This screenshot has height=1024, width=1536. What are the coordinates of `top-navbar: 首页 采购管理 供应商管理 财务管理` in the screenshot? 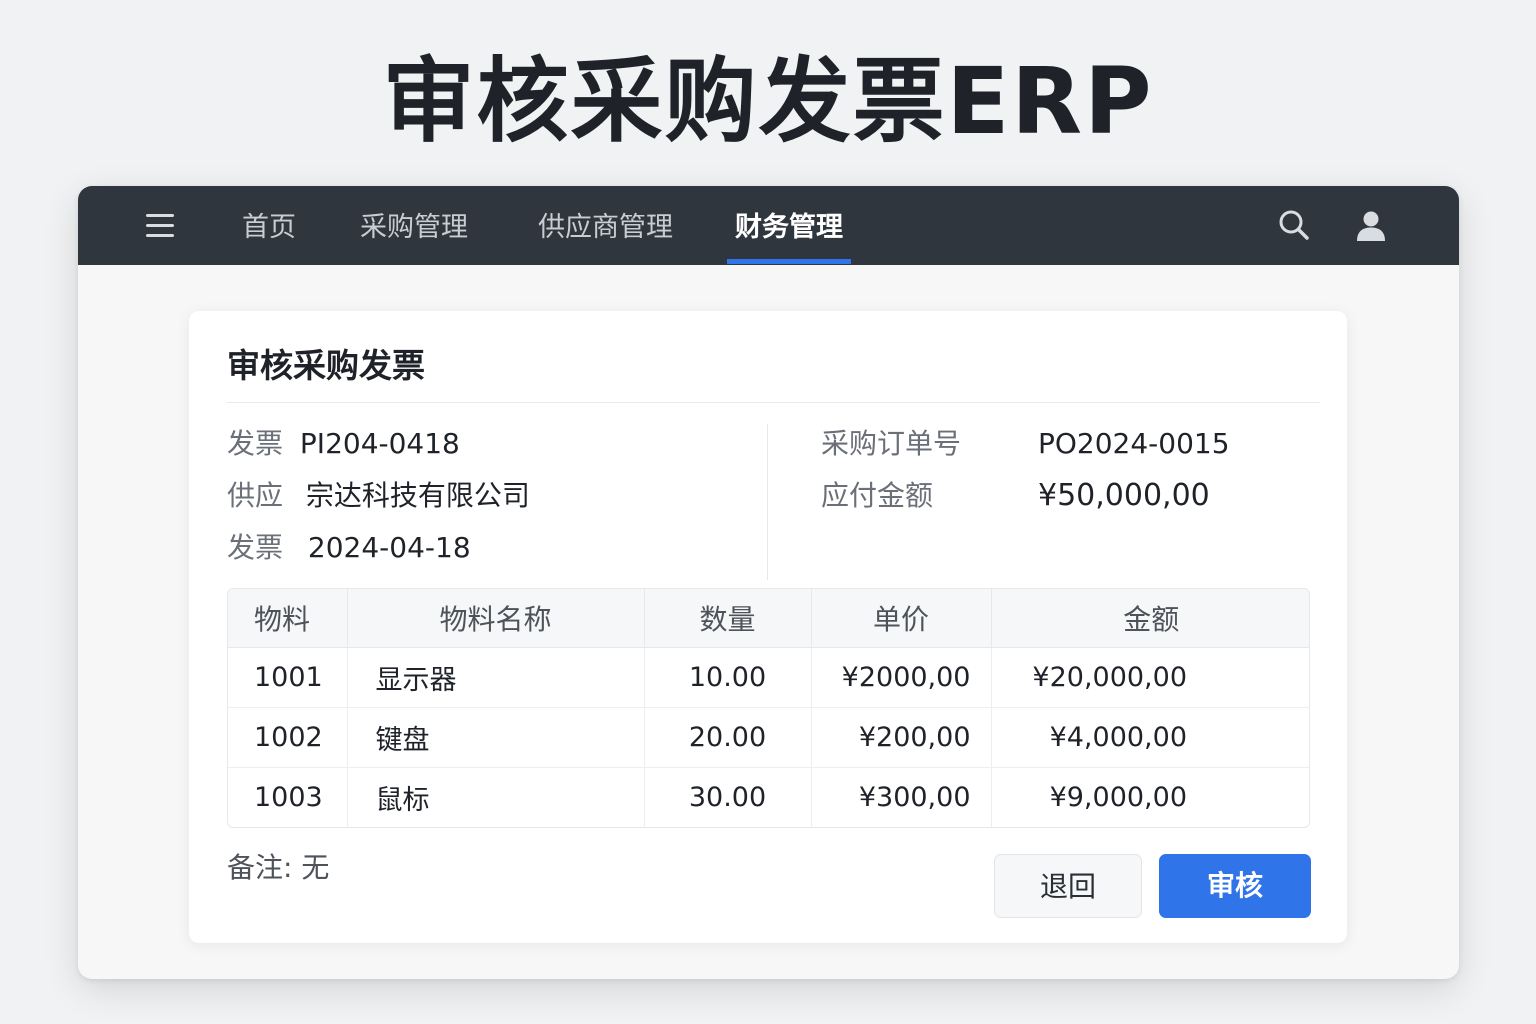 It's located at (768, 225).